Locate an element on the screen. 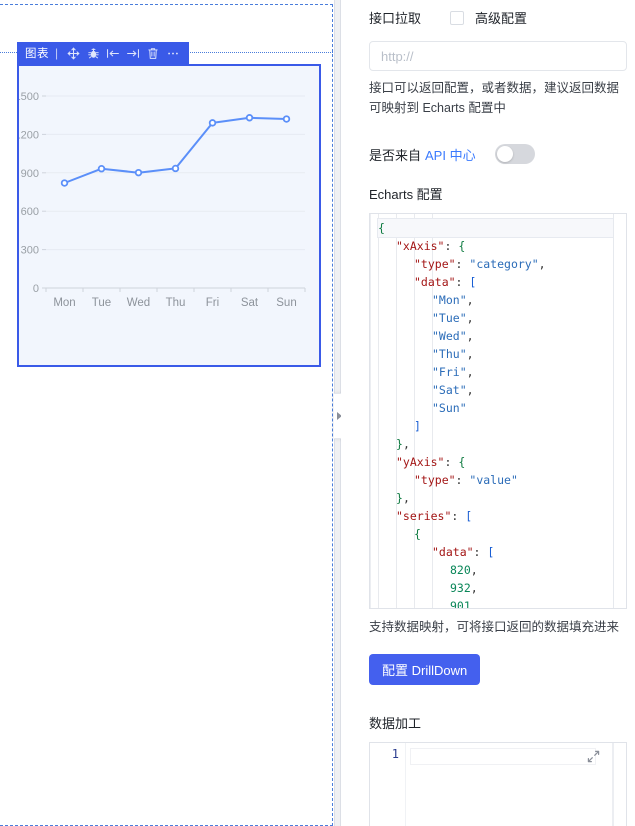 Image resolution: width=635 pixels, height=826 pixels. code-token: 820 is located at coordinates (460, 570).